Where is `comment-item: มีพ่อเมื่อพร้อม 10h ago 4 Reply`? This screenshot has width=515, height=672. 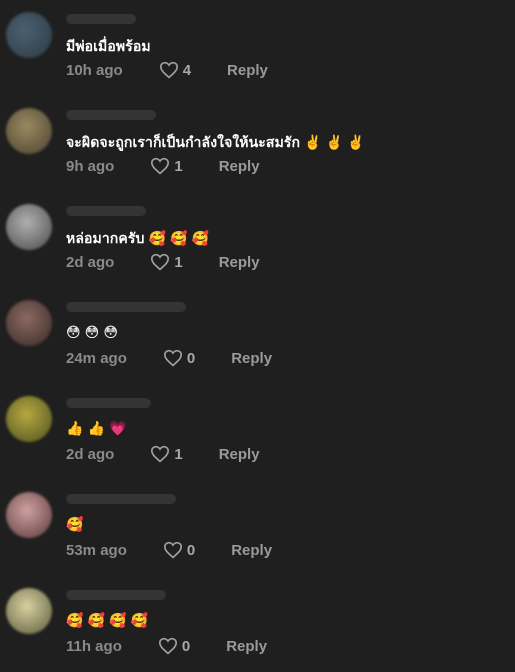 comment-item: มีพ่อเมื่อพร้อม 10h ago 4 Reply is located at coordinates (257, 48).